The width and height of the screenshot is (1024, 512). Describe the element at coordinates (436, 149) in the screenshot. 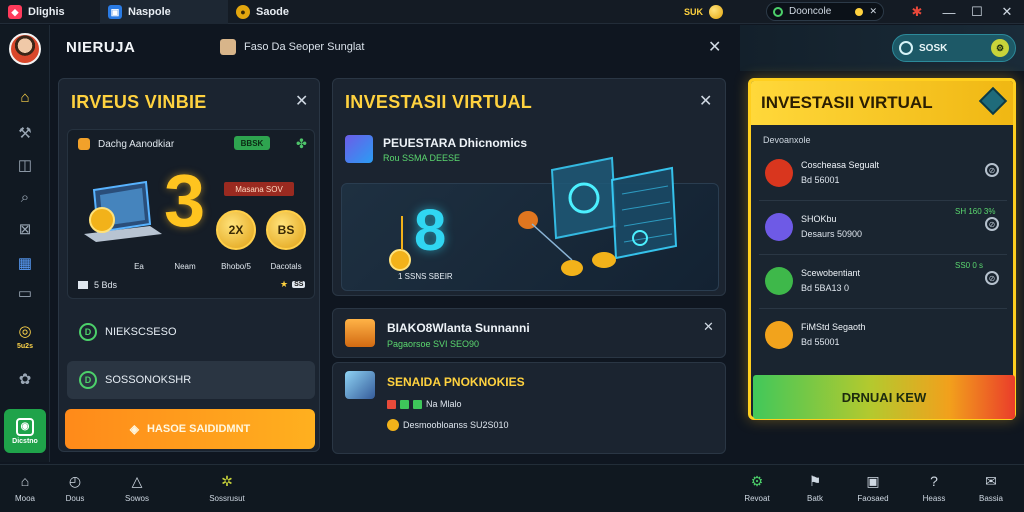

I see `investment-item: PEUESTARA Dhicnomics Rou SSMA DEESE` at that location.